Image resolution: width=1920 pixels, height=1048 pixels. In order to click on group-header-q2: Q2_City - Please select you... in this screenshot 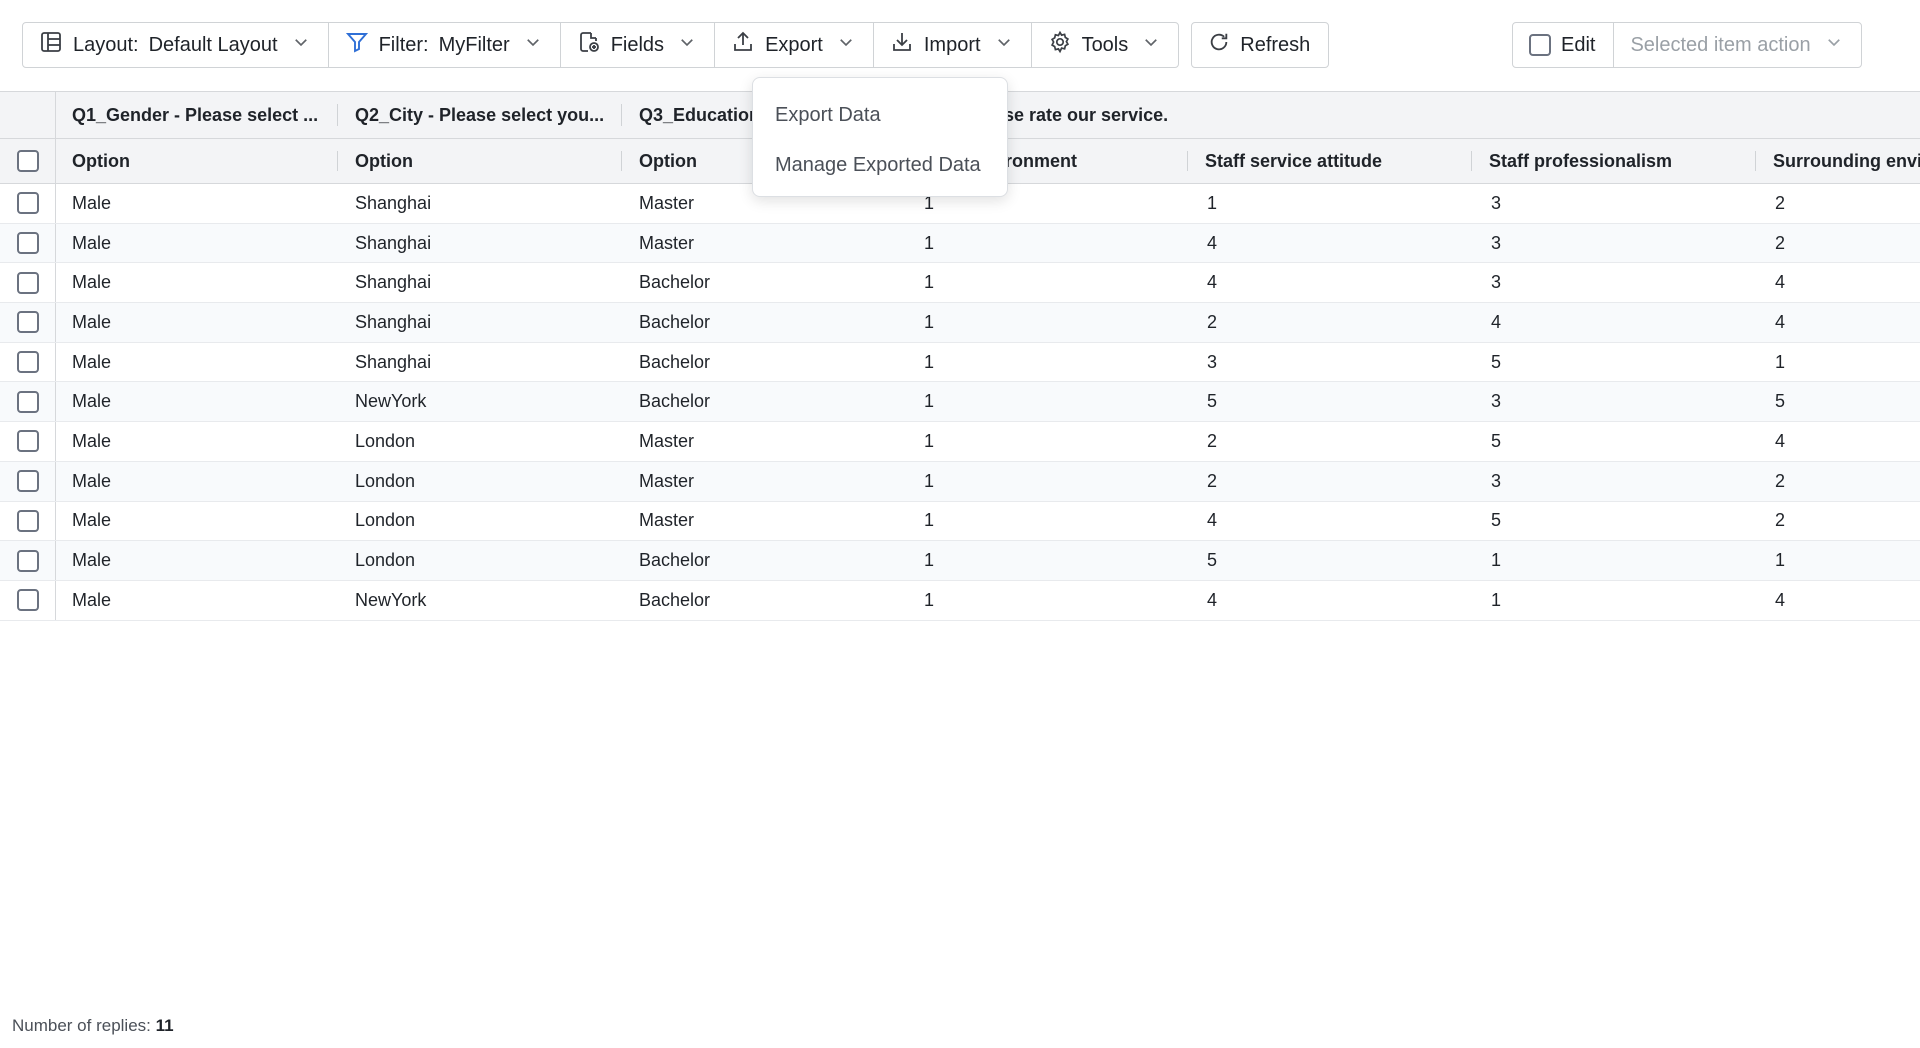, I will do `click(479, 115)`.